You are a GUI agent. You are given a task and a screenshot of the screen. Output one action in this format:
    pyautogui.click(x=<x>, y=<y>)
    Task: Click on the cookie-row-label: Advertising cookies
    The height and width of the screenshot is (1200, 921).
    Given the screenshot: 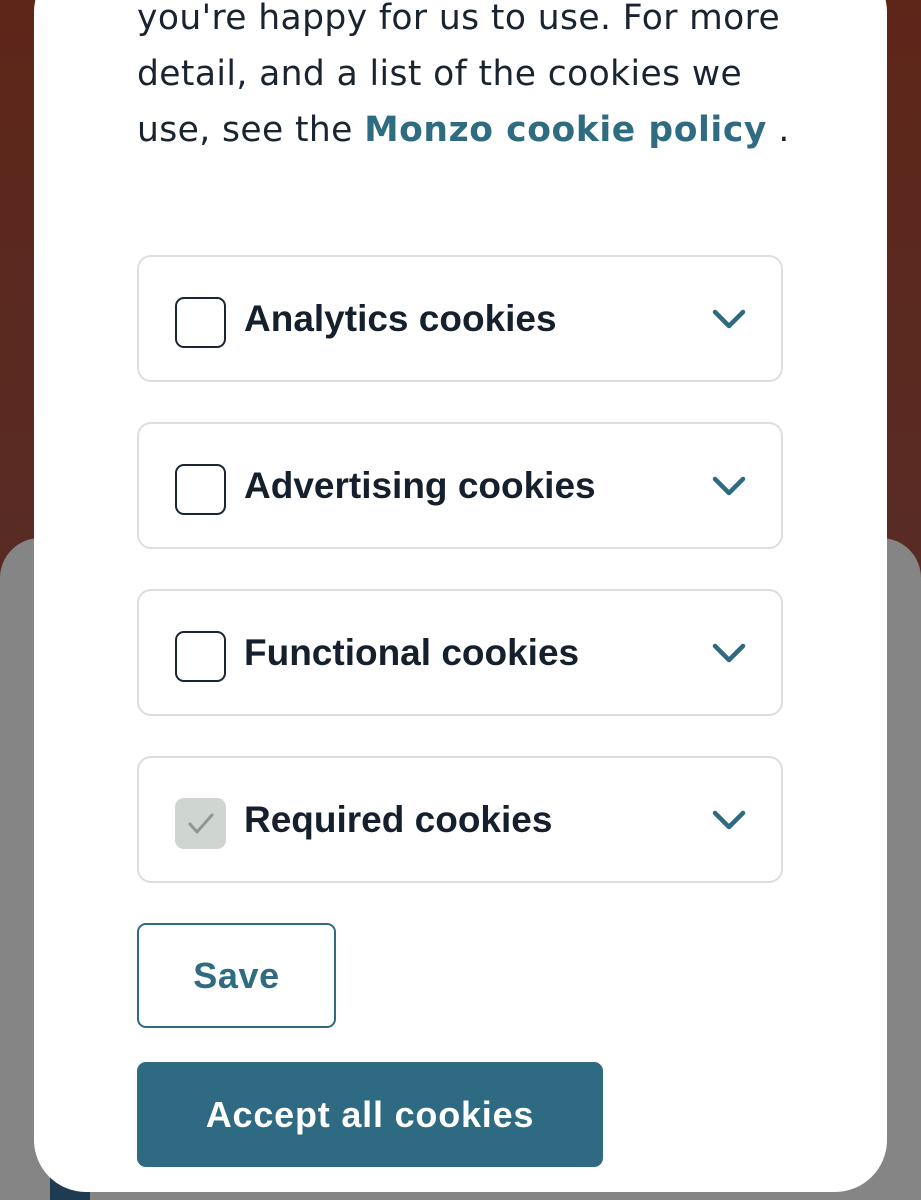 What is the action you would take?
    pyautogui.click(x=420, y=485)
    